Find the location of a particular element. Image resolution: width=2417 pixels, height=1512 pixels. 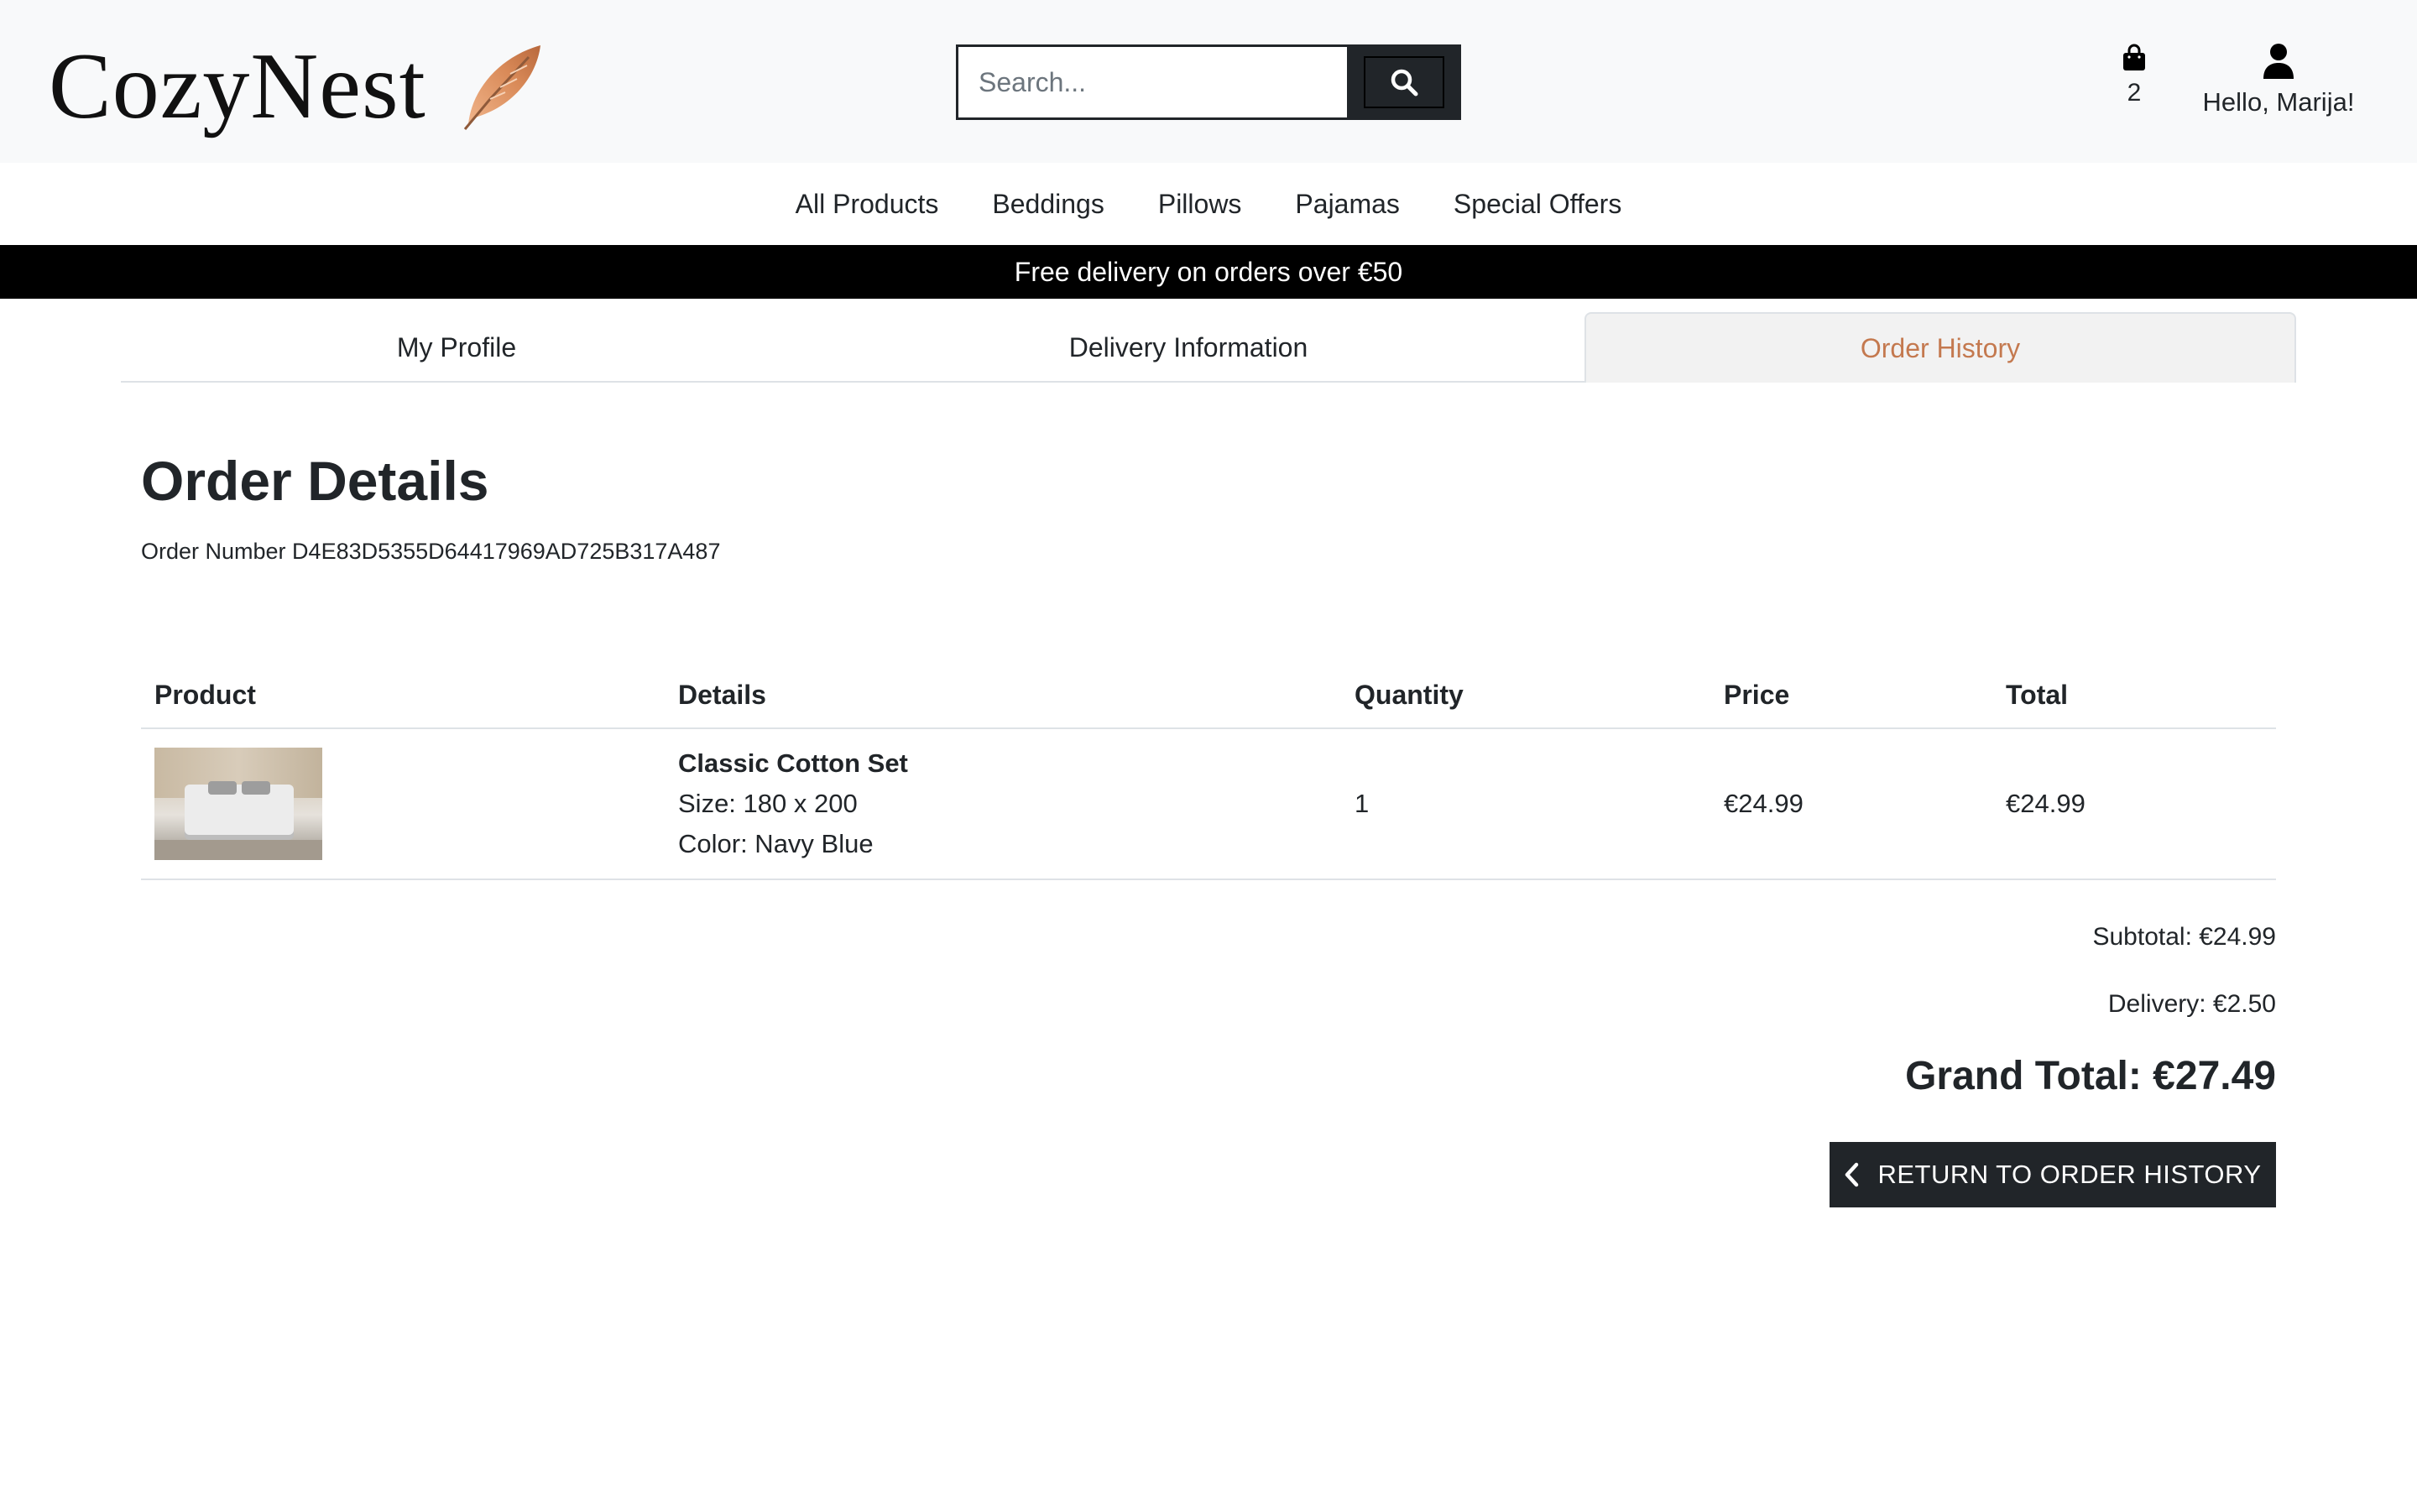

product-image-floor is located at coordinates (238, 850).